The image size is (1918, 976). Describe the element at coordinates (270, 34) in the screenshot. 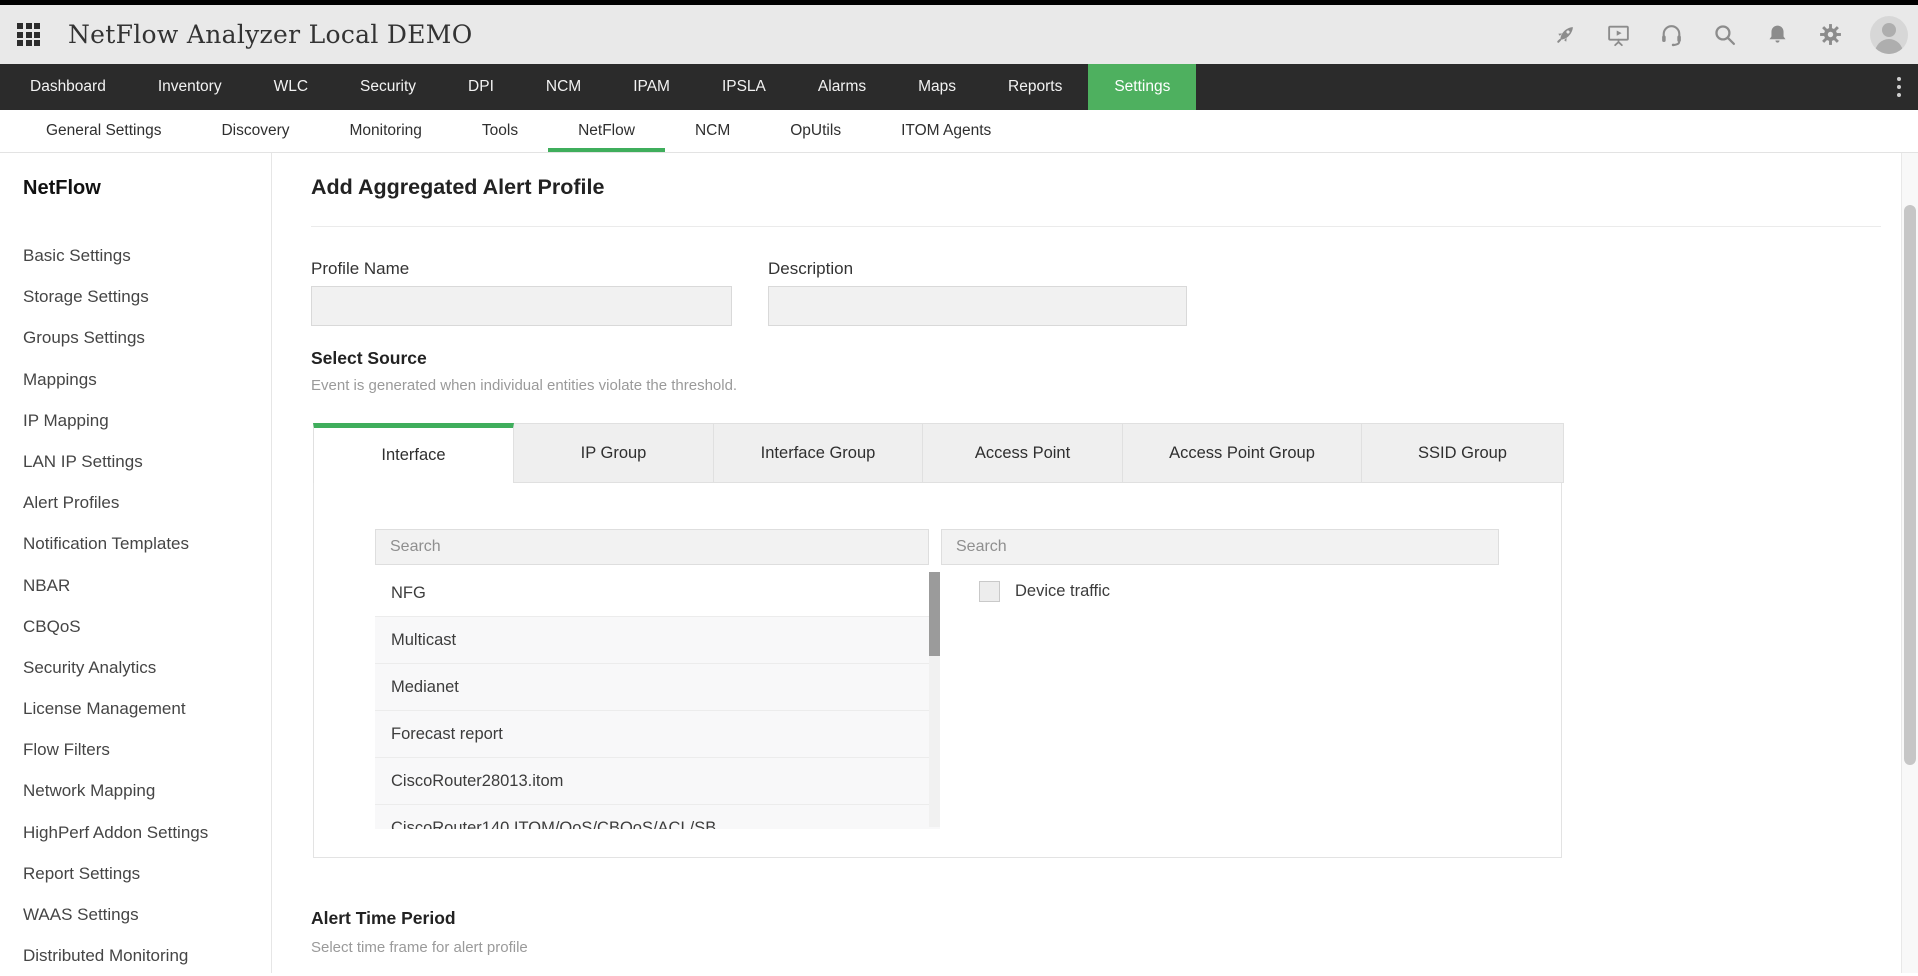

I see `app-title: NetFlow Analyzer Local DEMO` at that location.